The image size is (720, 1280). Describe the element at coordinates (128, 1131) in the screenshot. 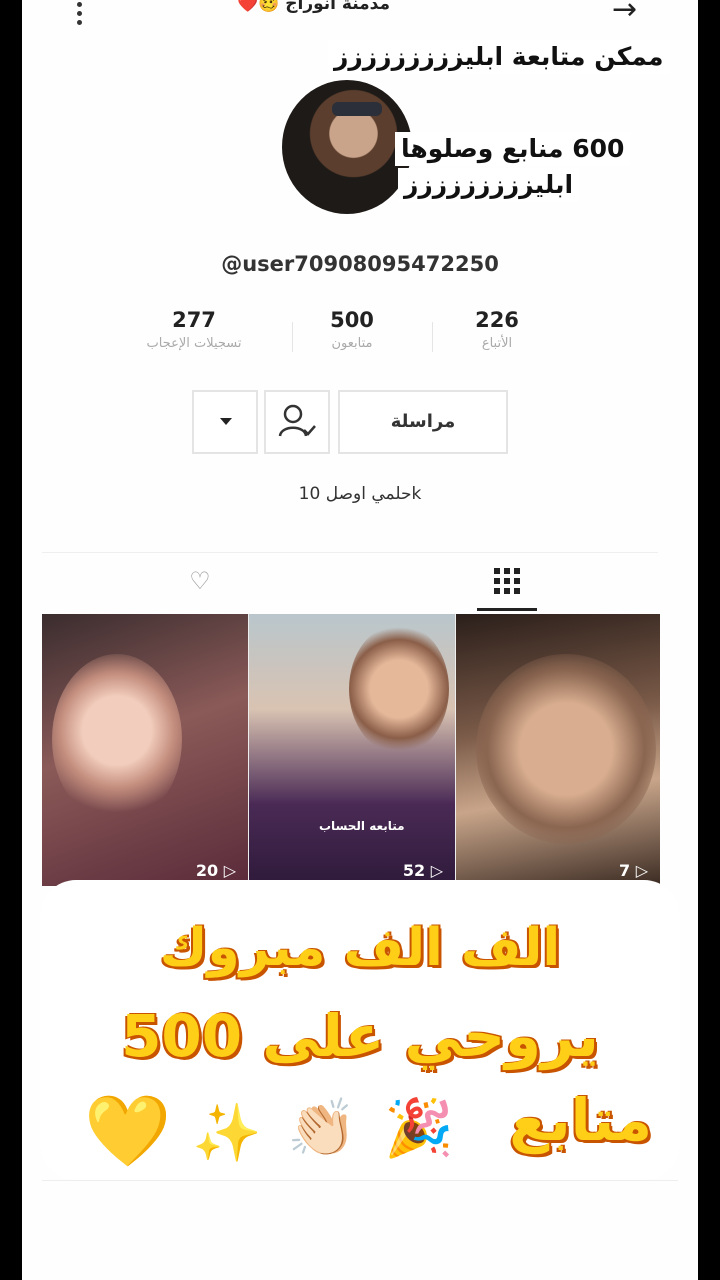

I see `yellow-heart-icon: 💛` at that location.